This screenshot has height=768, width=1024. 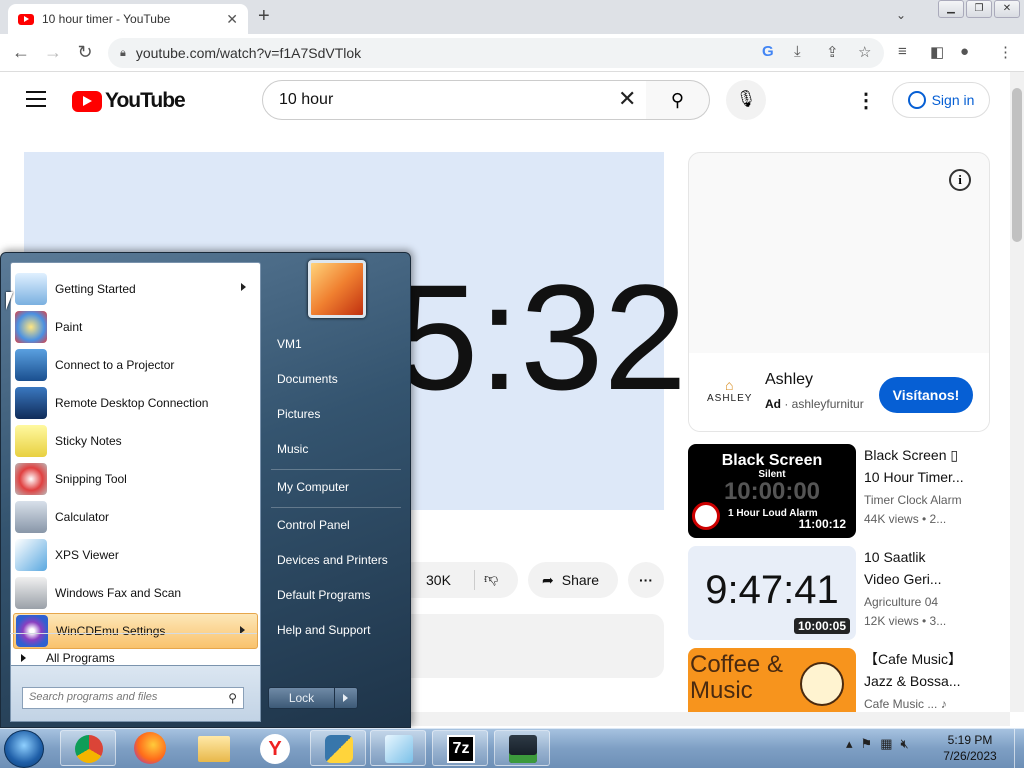 I want to click on link-documents: Documents, so click(x=307, y=379).